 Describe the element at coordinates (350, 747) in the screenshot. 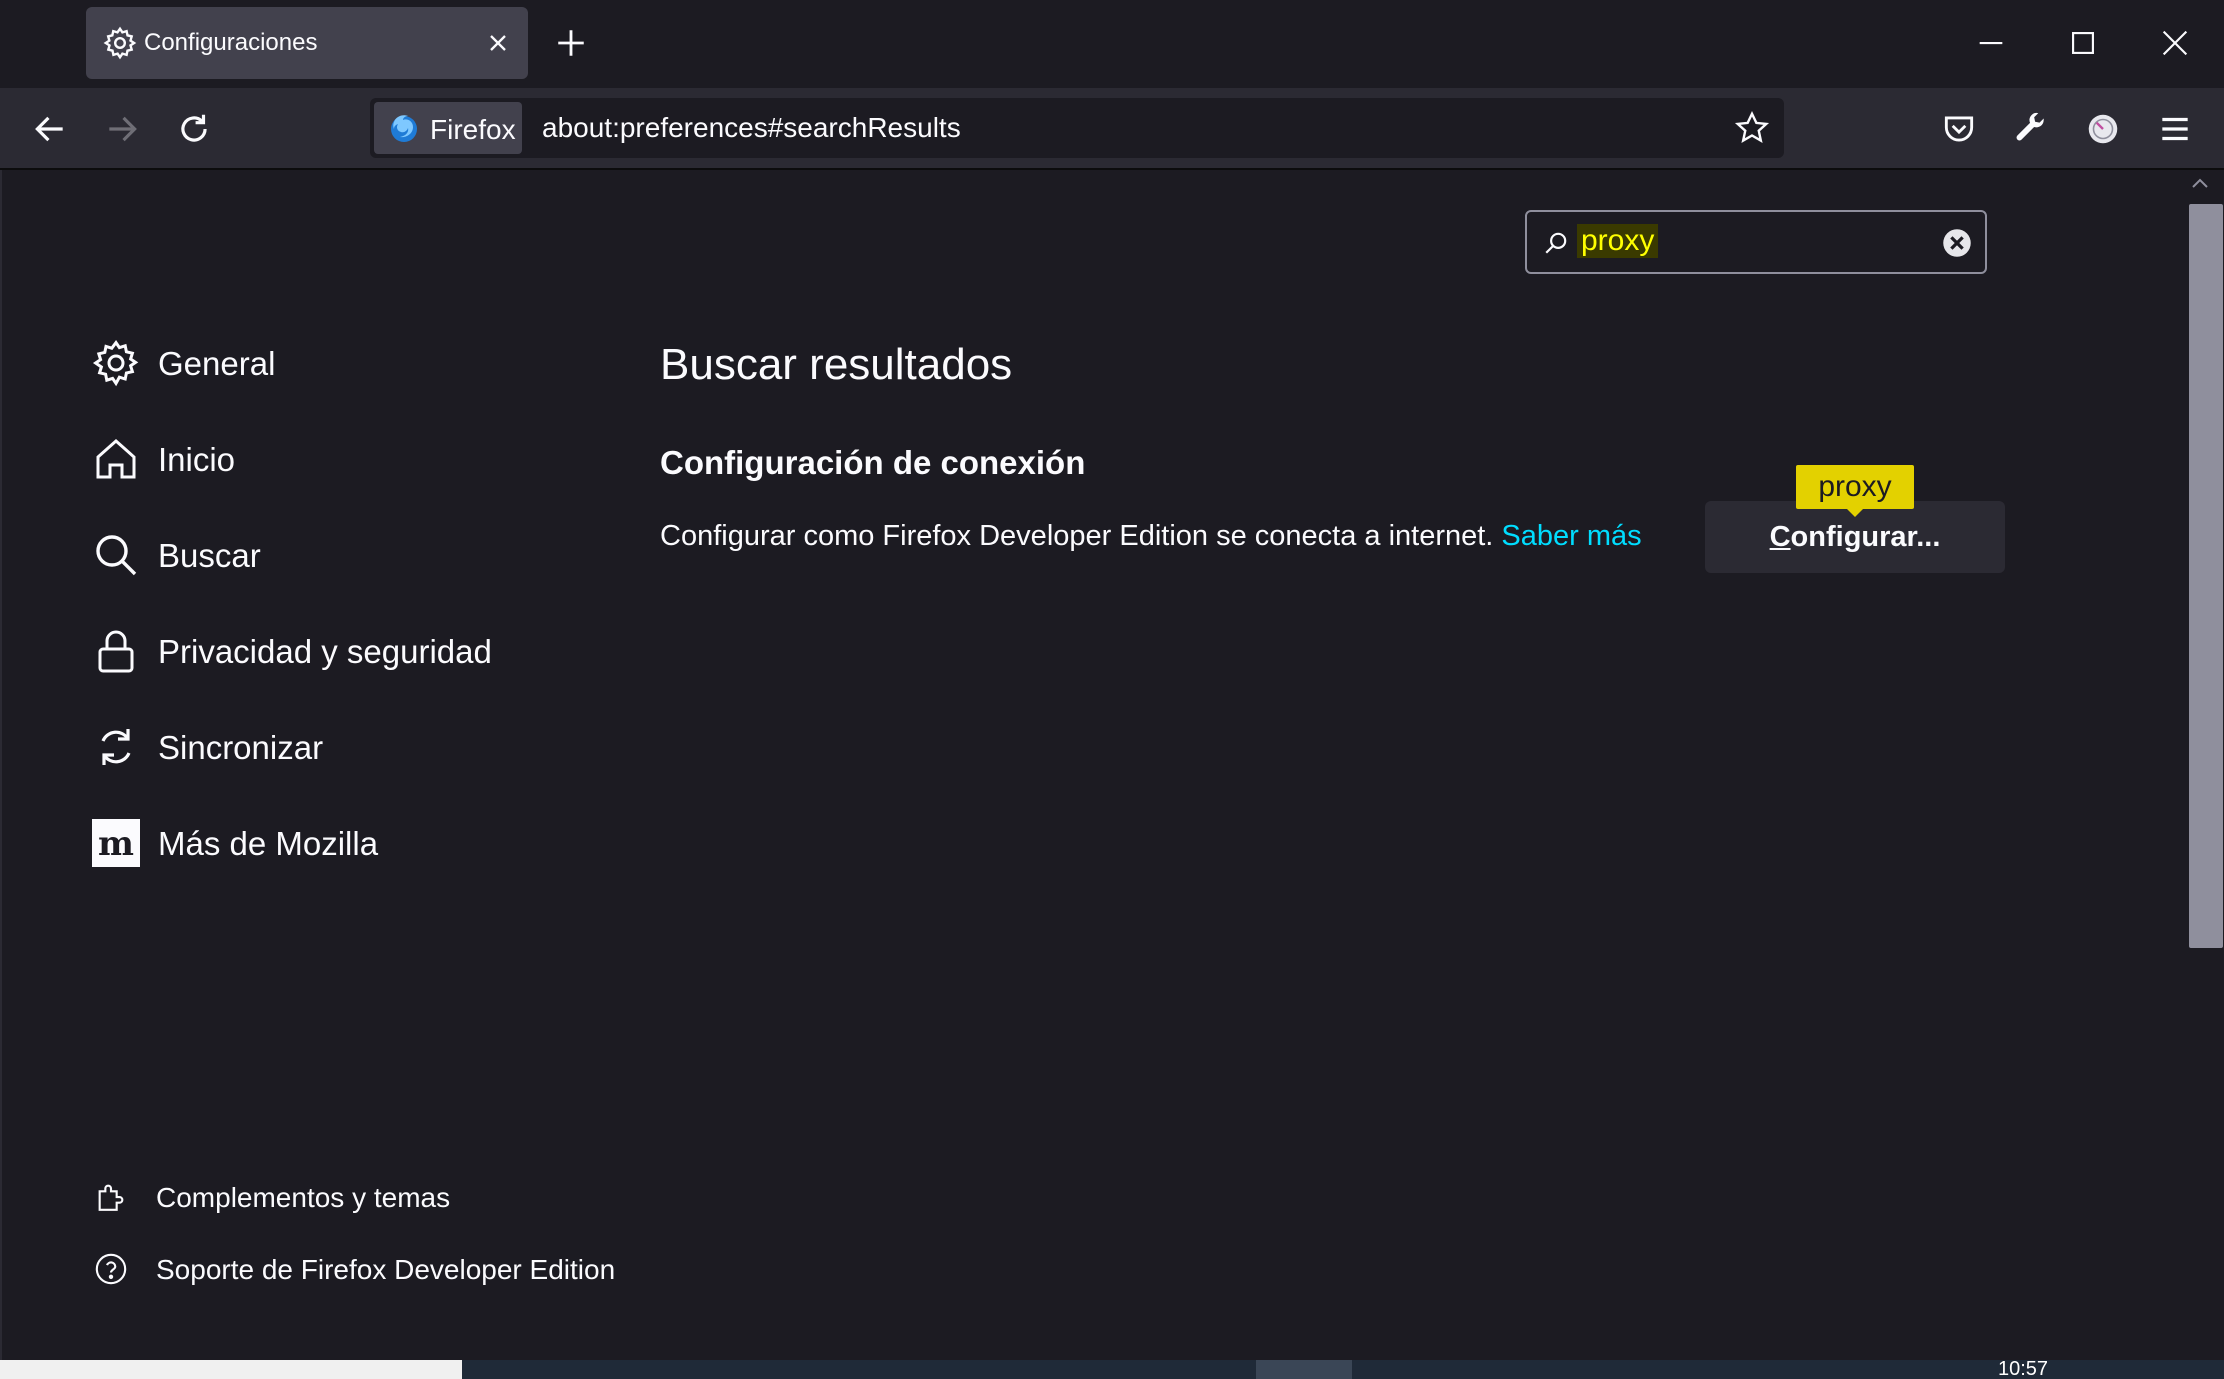

I see `category-sincronizar: Sincronizar` at that location.